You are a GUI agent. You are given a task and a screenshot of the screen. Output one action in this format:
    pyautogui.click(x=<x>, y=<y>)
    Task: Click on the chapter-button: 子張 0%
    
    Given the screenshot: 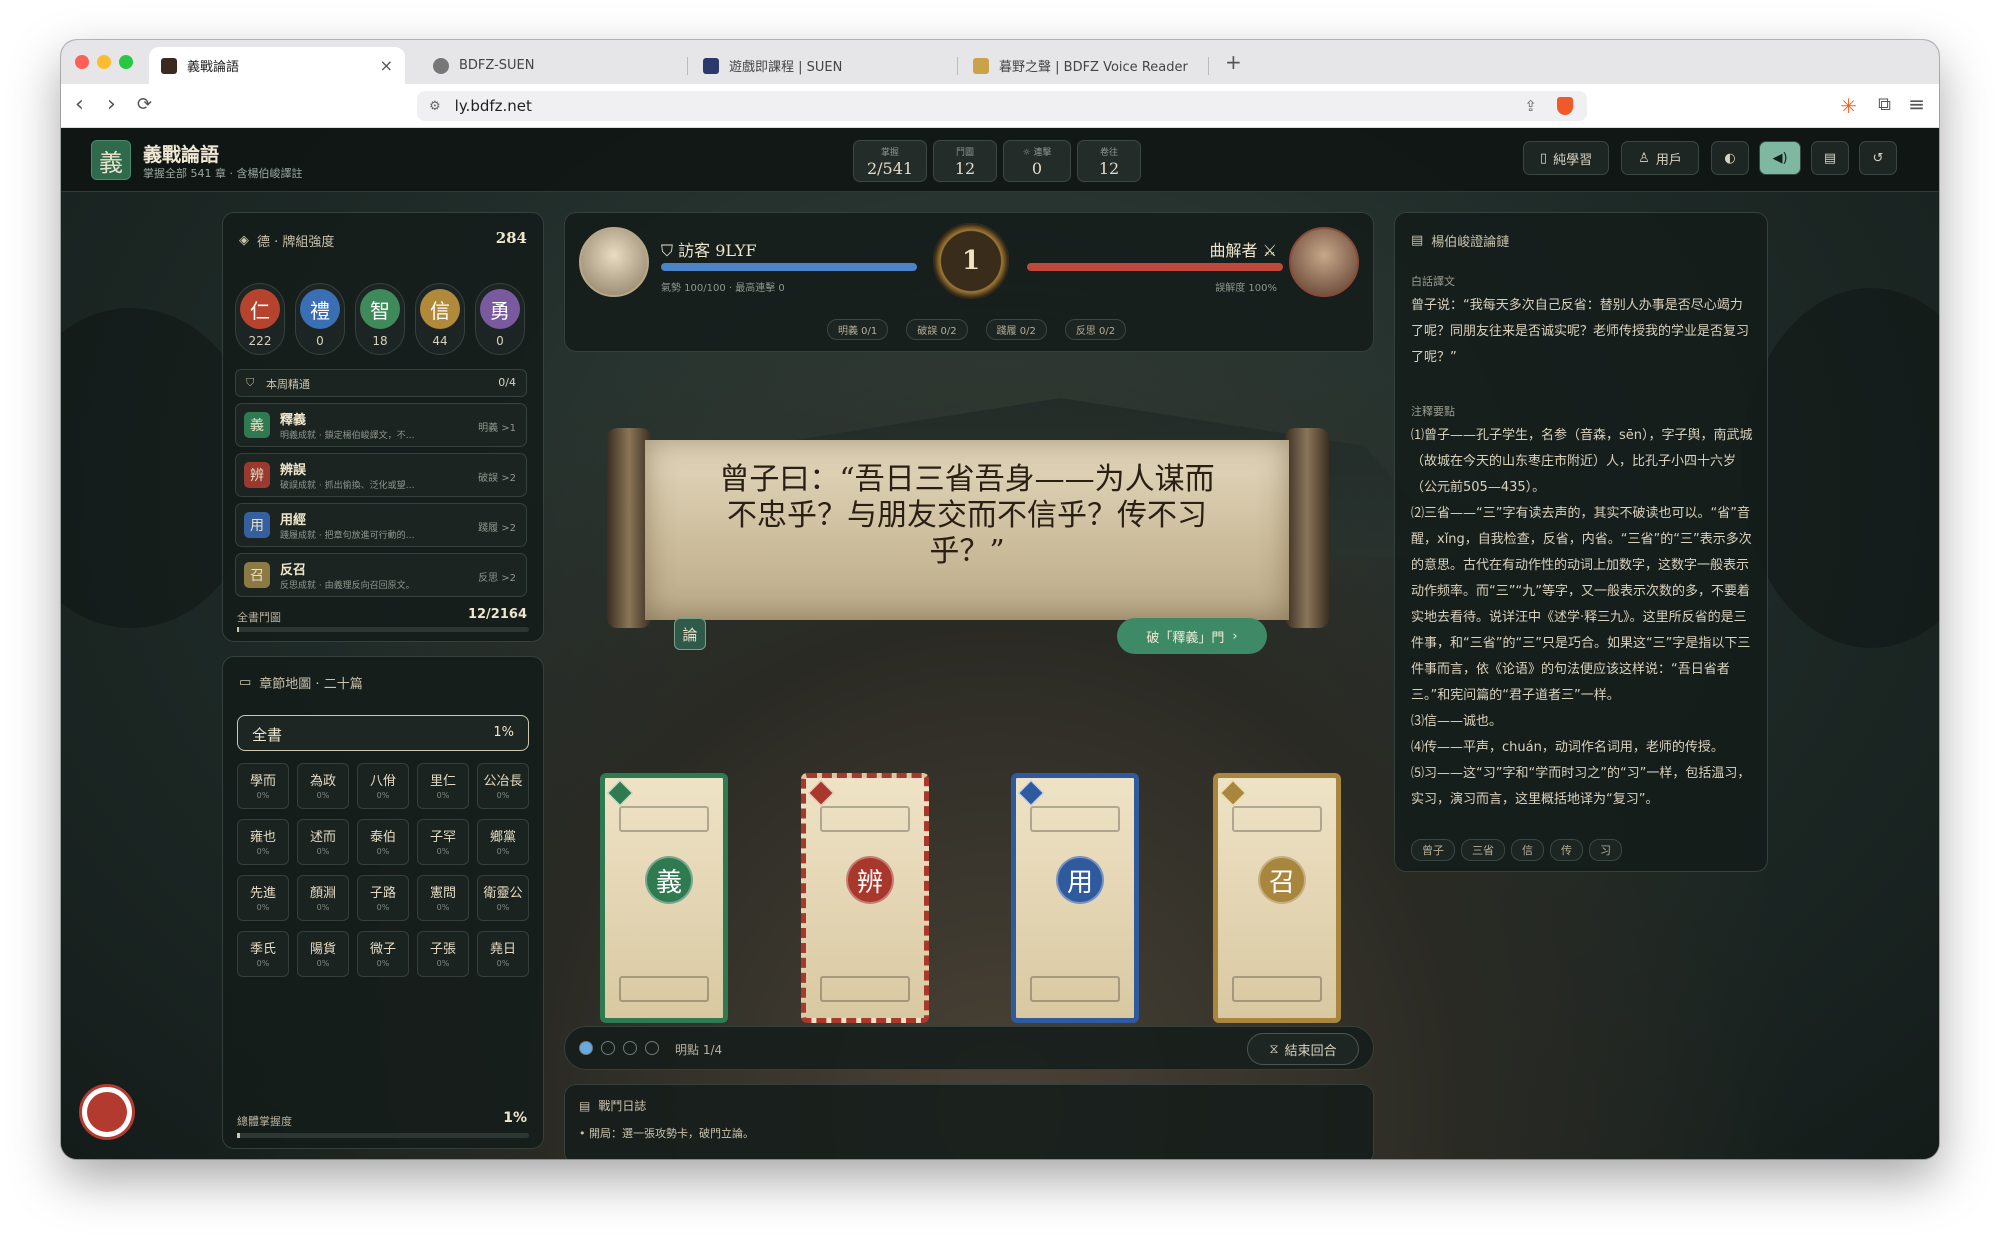 What is the action you would take?
    pyautogui.click(x=443, y=954)
    